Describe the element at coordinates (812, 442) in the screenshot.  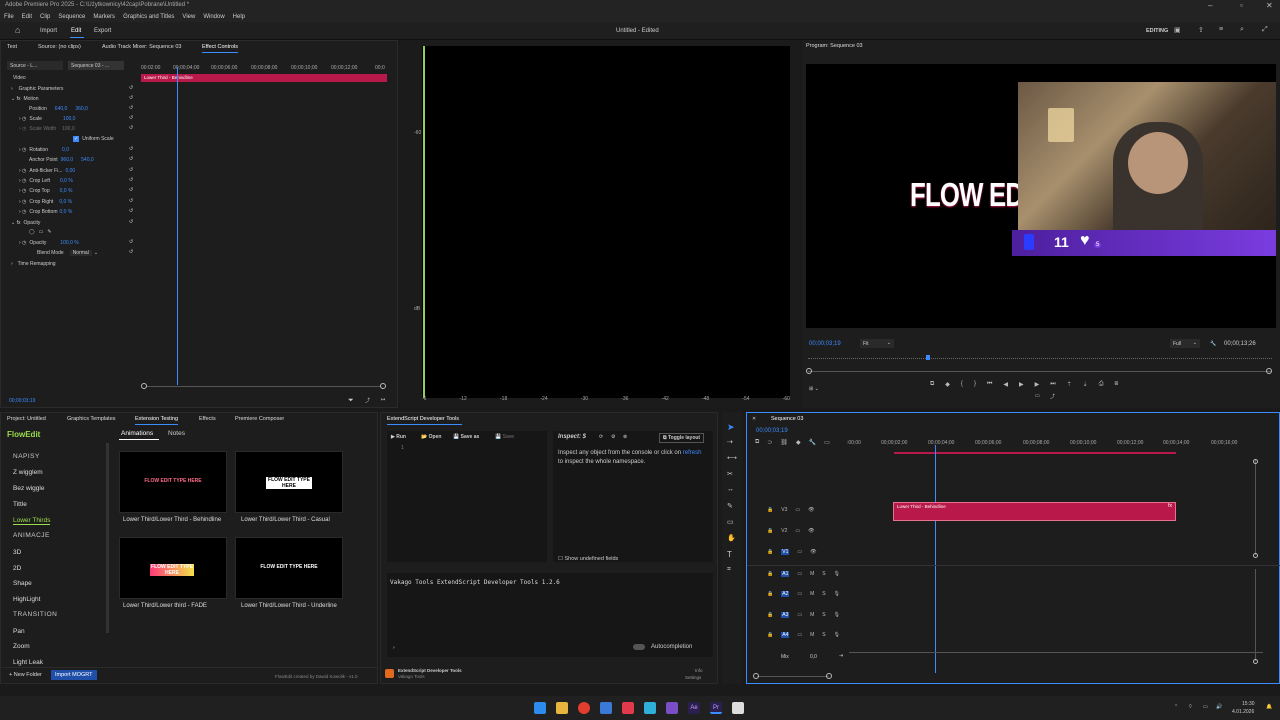
I see `timeline-settings-icon: 🔧` at that location.